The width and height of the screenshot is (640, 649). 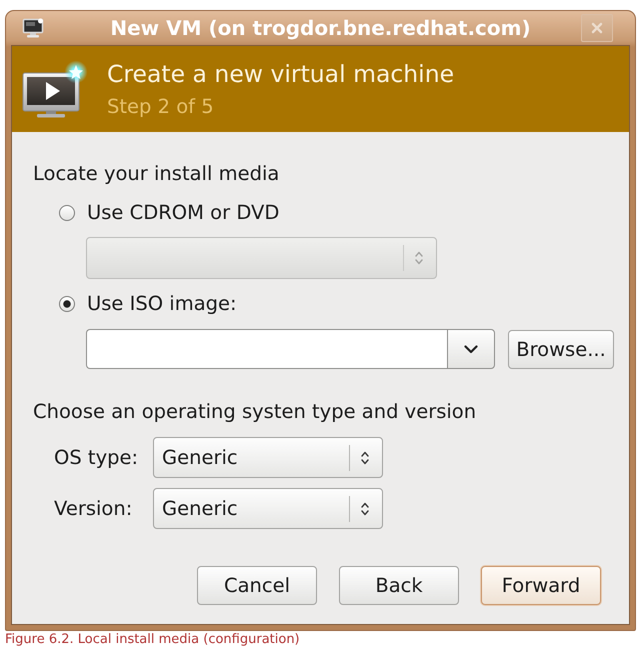 I want to click on section-heading: Locate your install media, so click(x=156, y=174).